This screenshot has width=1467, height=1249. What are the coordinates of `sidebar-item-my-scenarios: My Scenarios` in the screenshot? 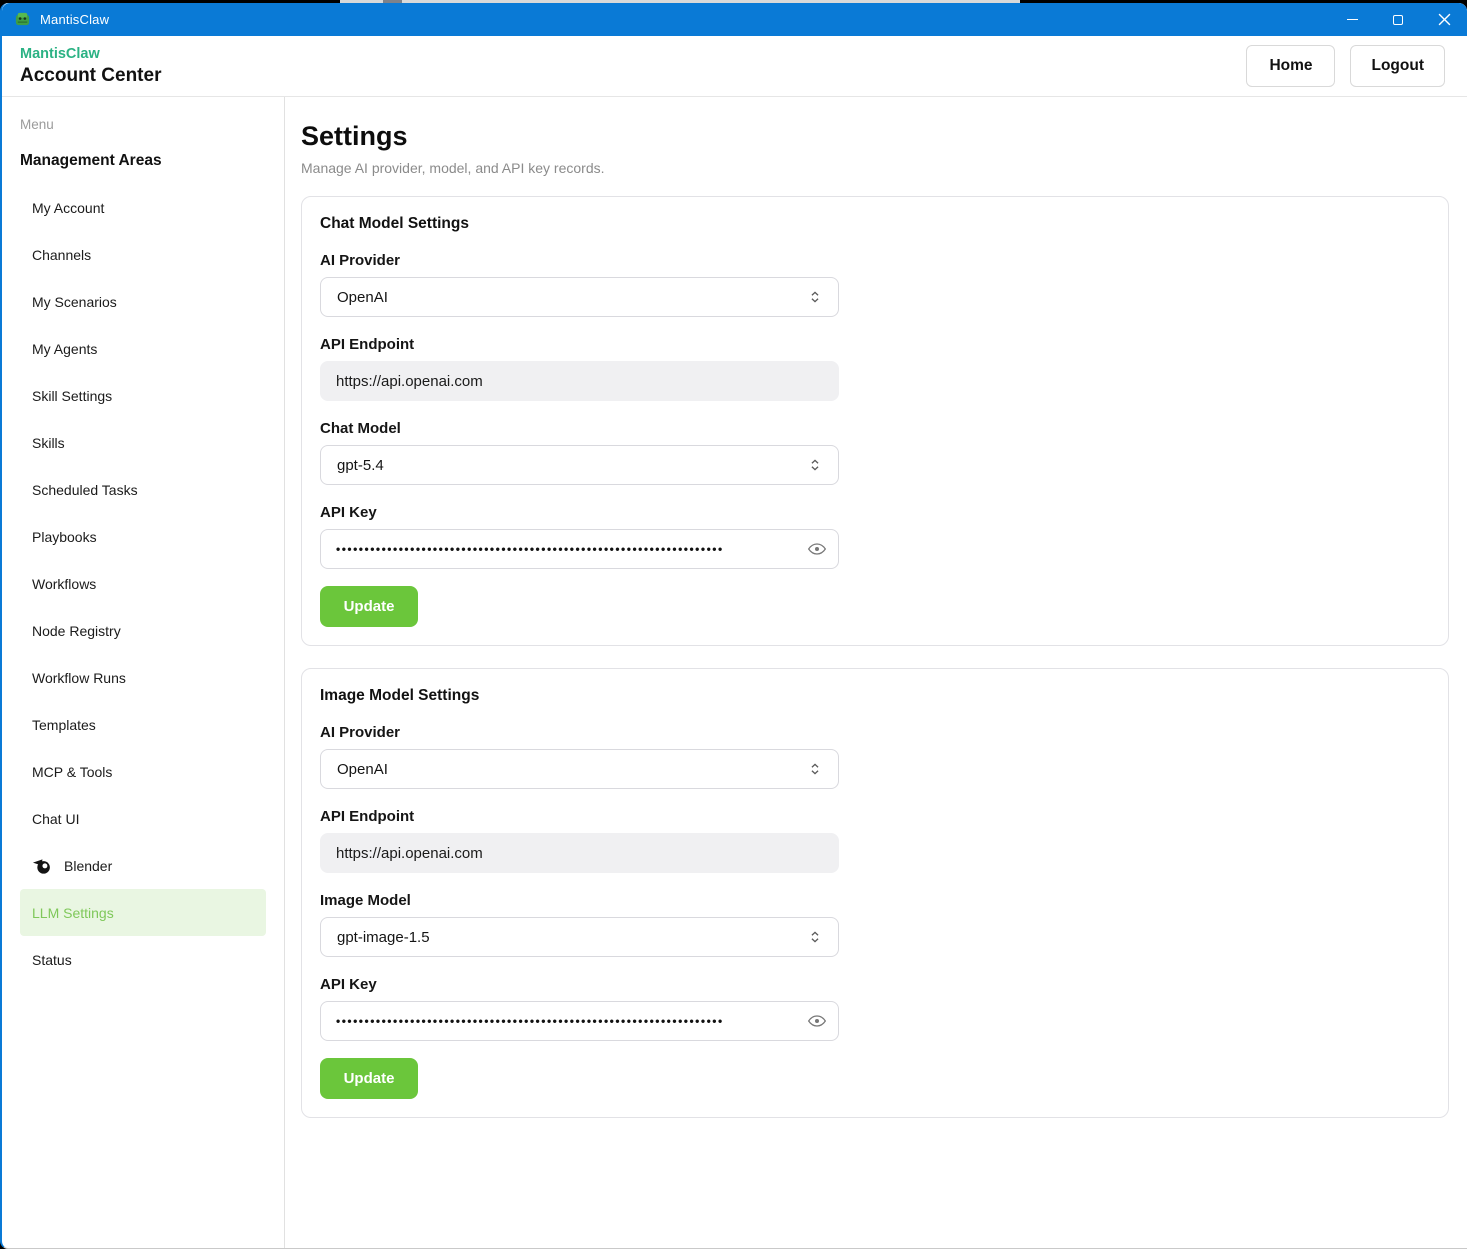 It's located at (143, 301).